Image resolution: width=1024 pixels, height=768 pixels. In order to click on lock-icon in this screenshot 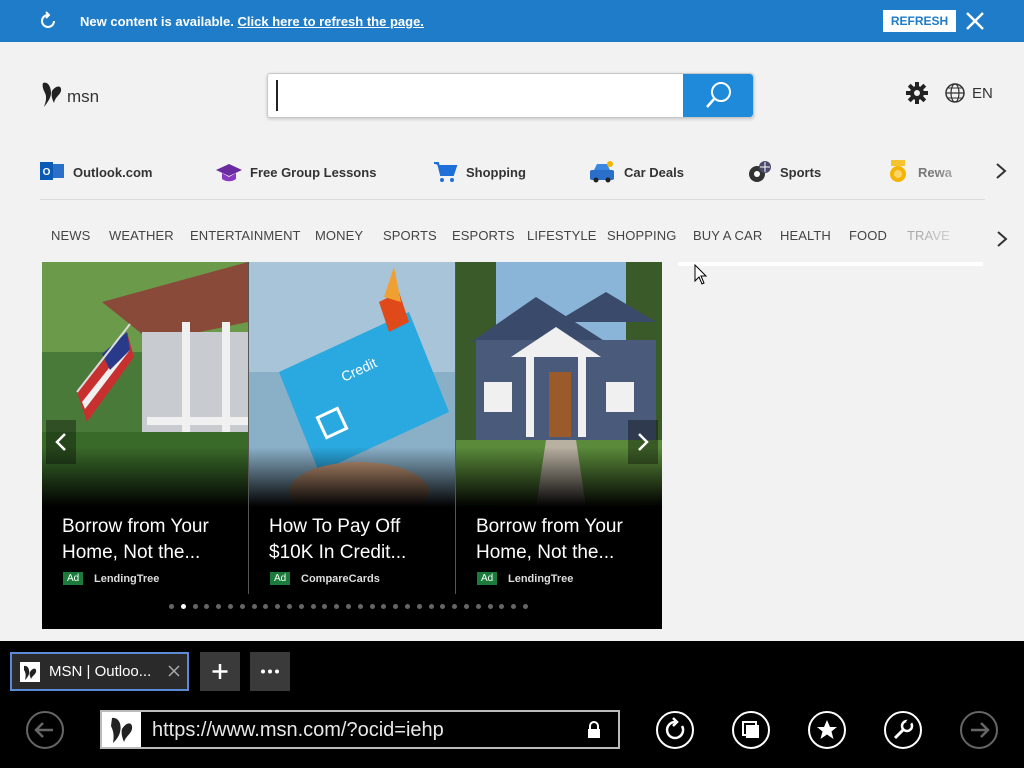, I will do `click(594, 730)`.